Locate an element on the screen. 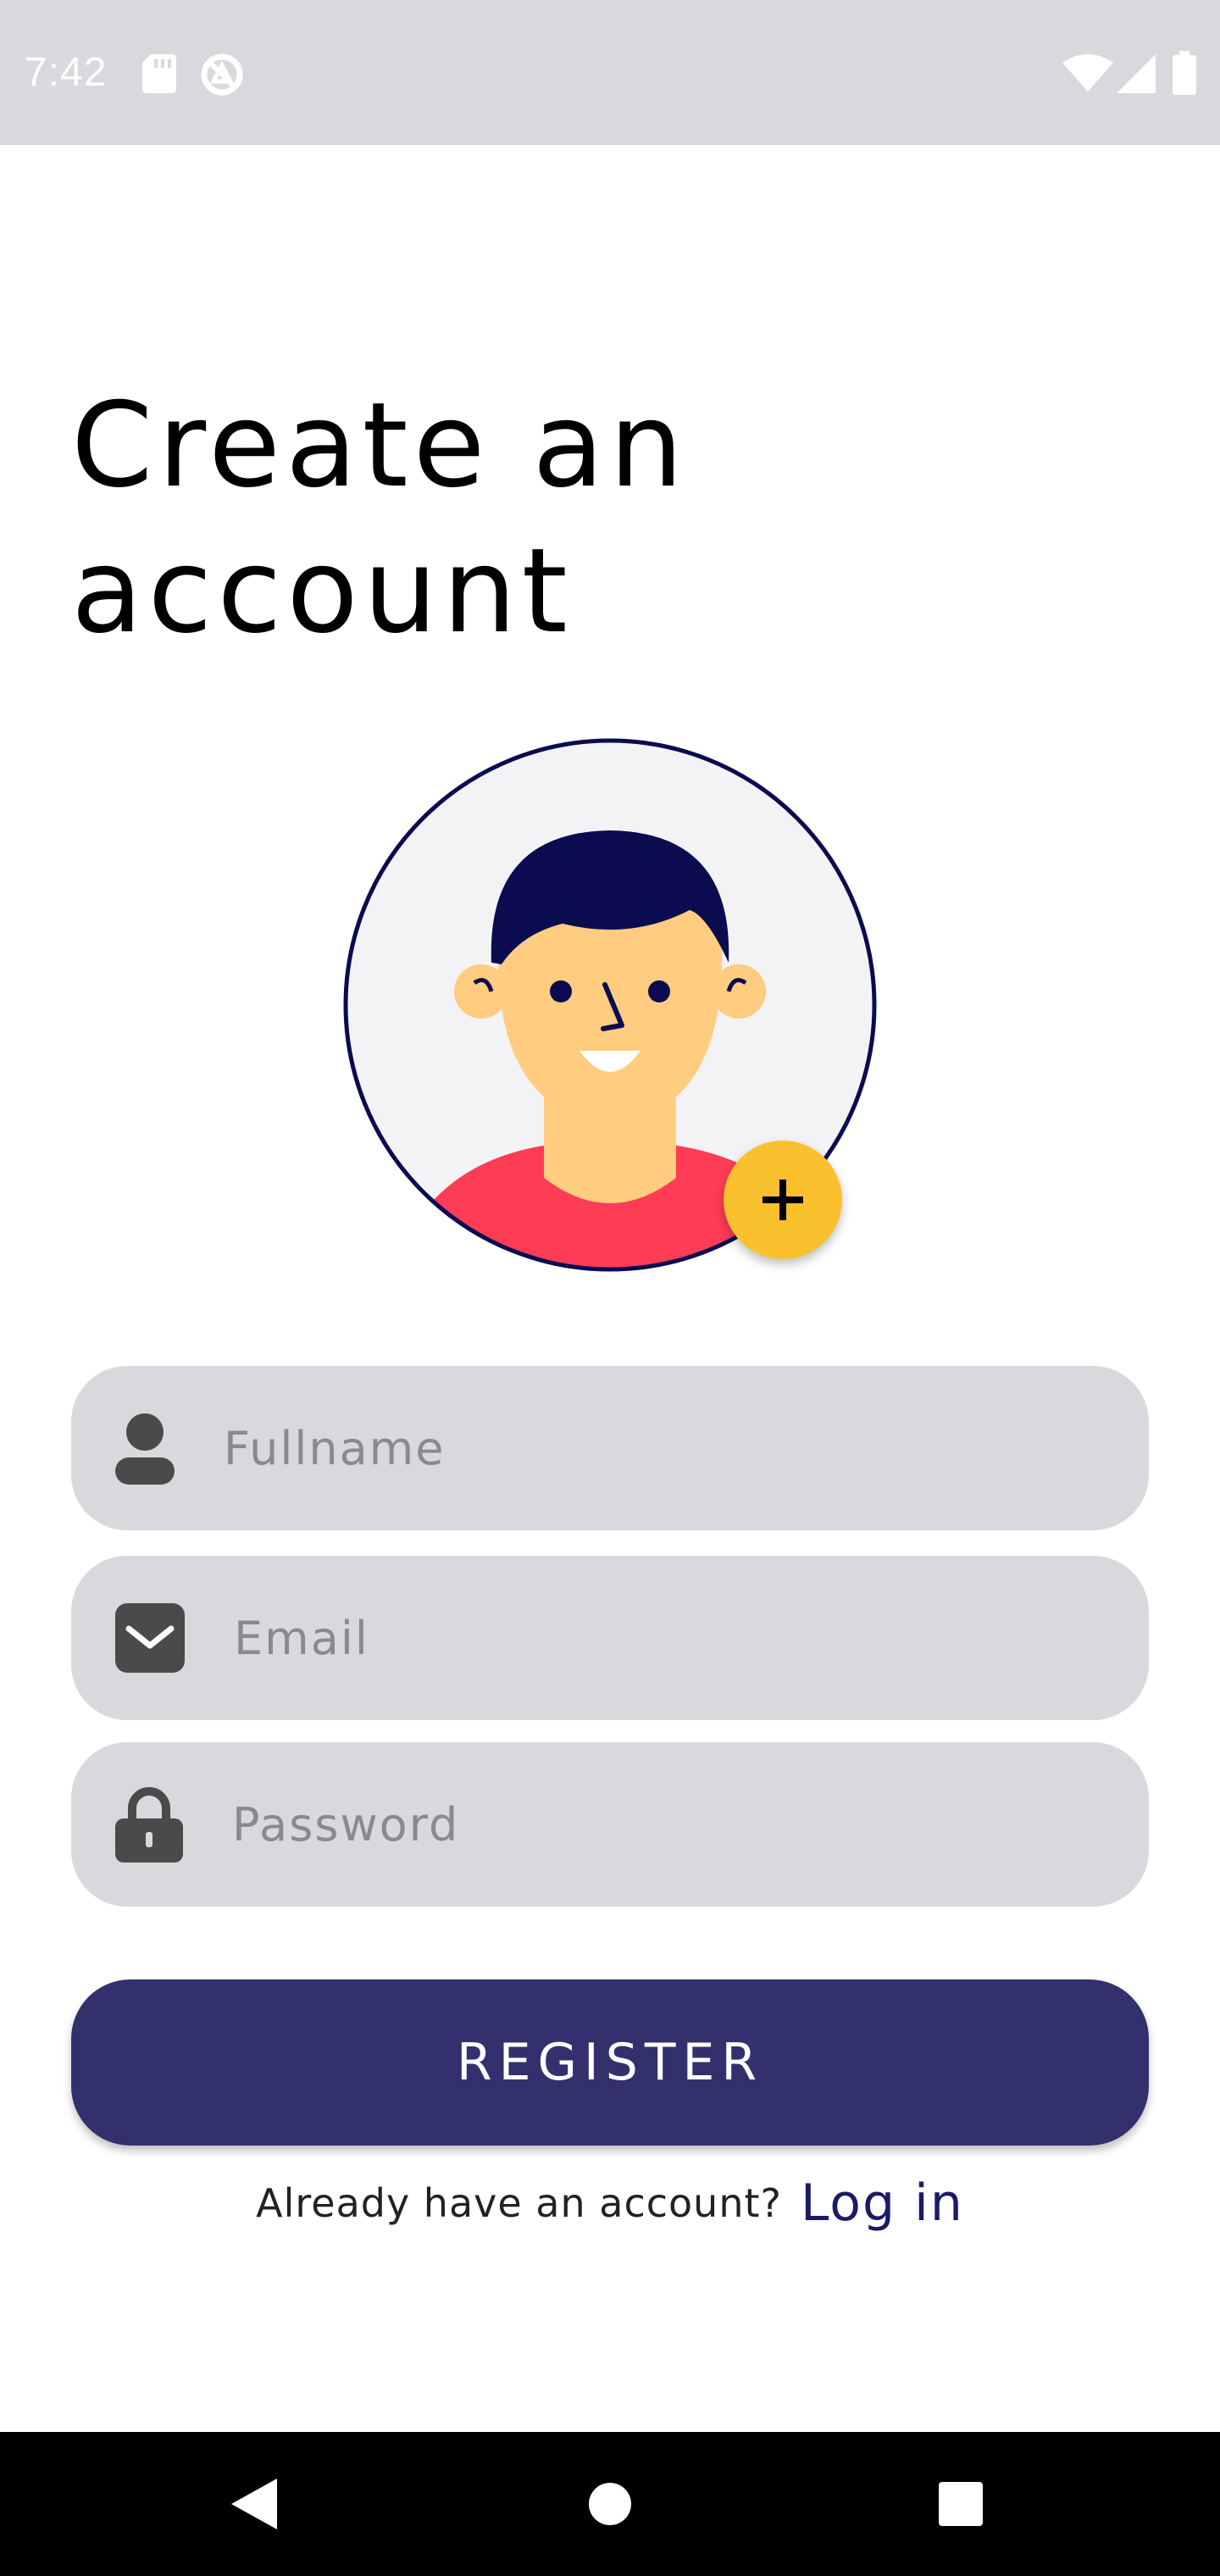 This screenshot has height=2576, width=1220. page-title-line-1: Create an is located at coordinates (380, 445).